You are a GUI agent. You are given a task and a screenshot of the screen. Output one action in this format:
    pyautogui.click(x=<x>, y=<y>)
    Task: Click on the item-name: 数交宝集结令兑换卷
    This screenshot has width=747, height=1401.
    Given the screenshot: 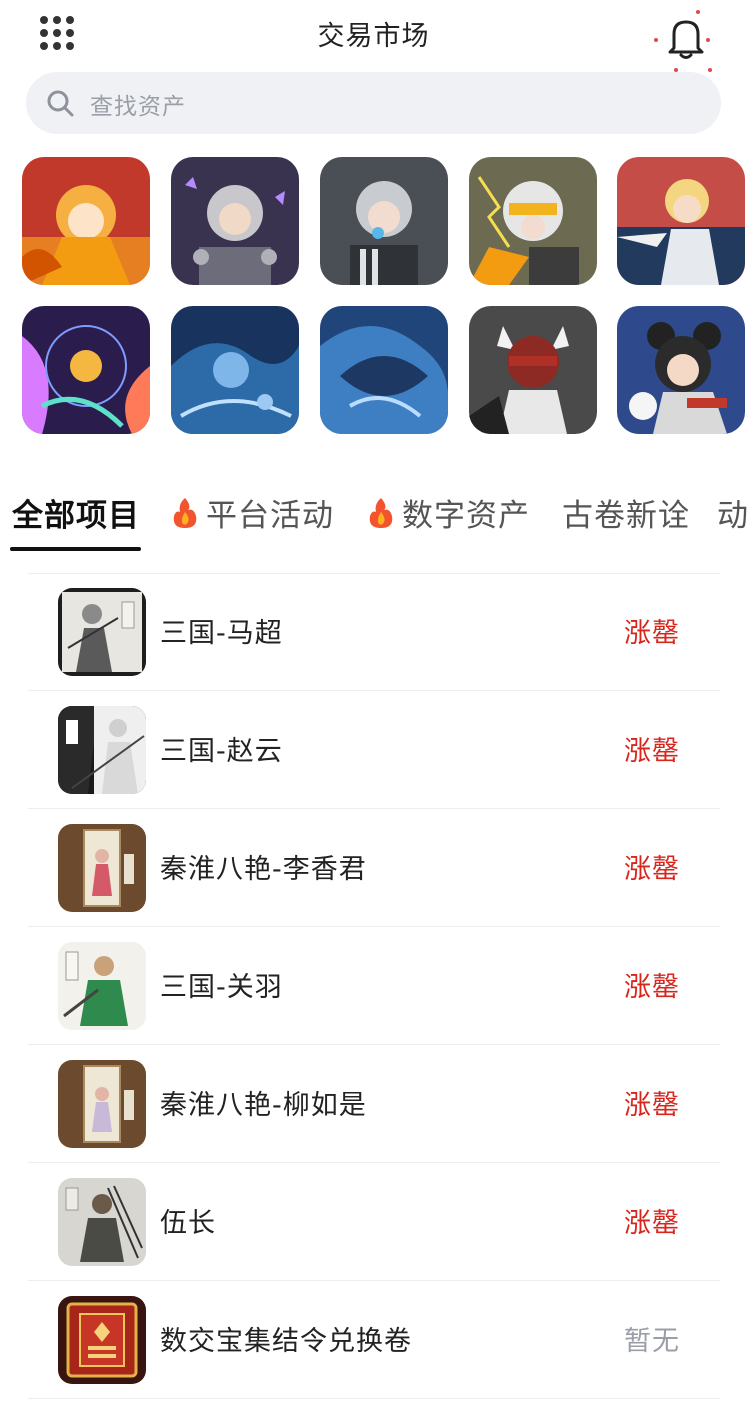 What is the action you would take?
    pyautogui.click(x=286, y=1341)
    